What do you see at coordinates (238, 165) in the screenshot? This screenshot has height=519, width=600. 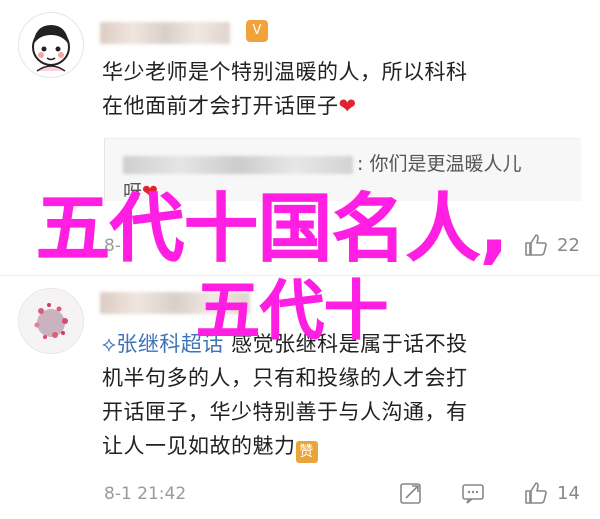 I see `quoted-username` at bounding box center [238, 165].